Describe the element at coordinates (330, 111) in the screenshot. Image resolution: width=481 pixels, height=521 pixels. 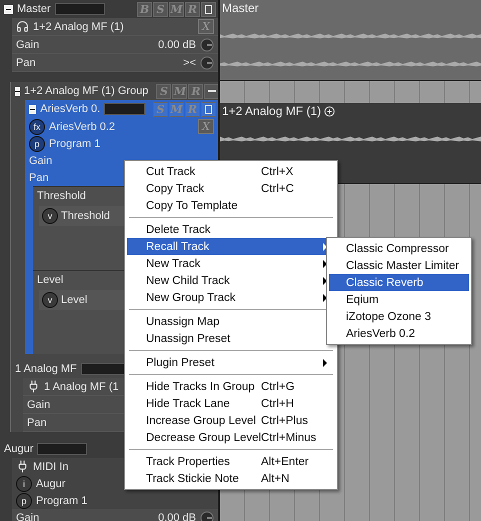
I see `add-icon` at that location.